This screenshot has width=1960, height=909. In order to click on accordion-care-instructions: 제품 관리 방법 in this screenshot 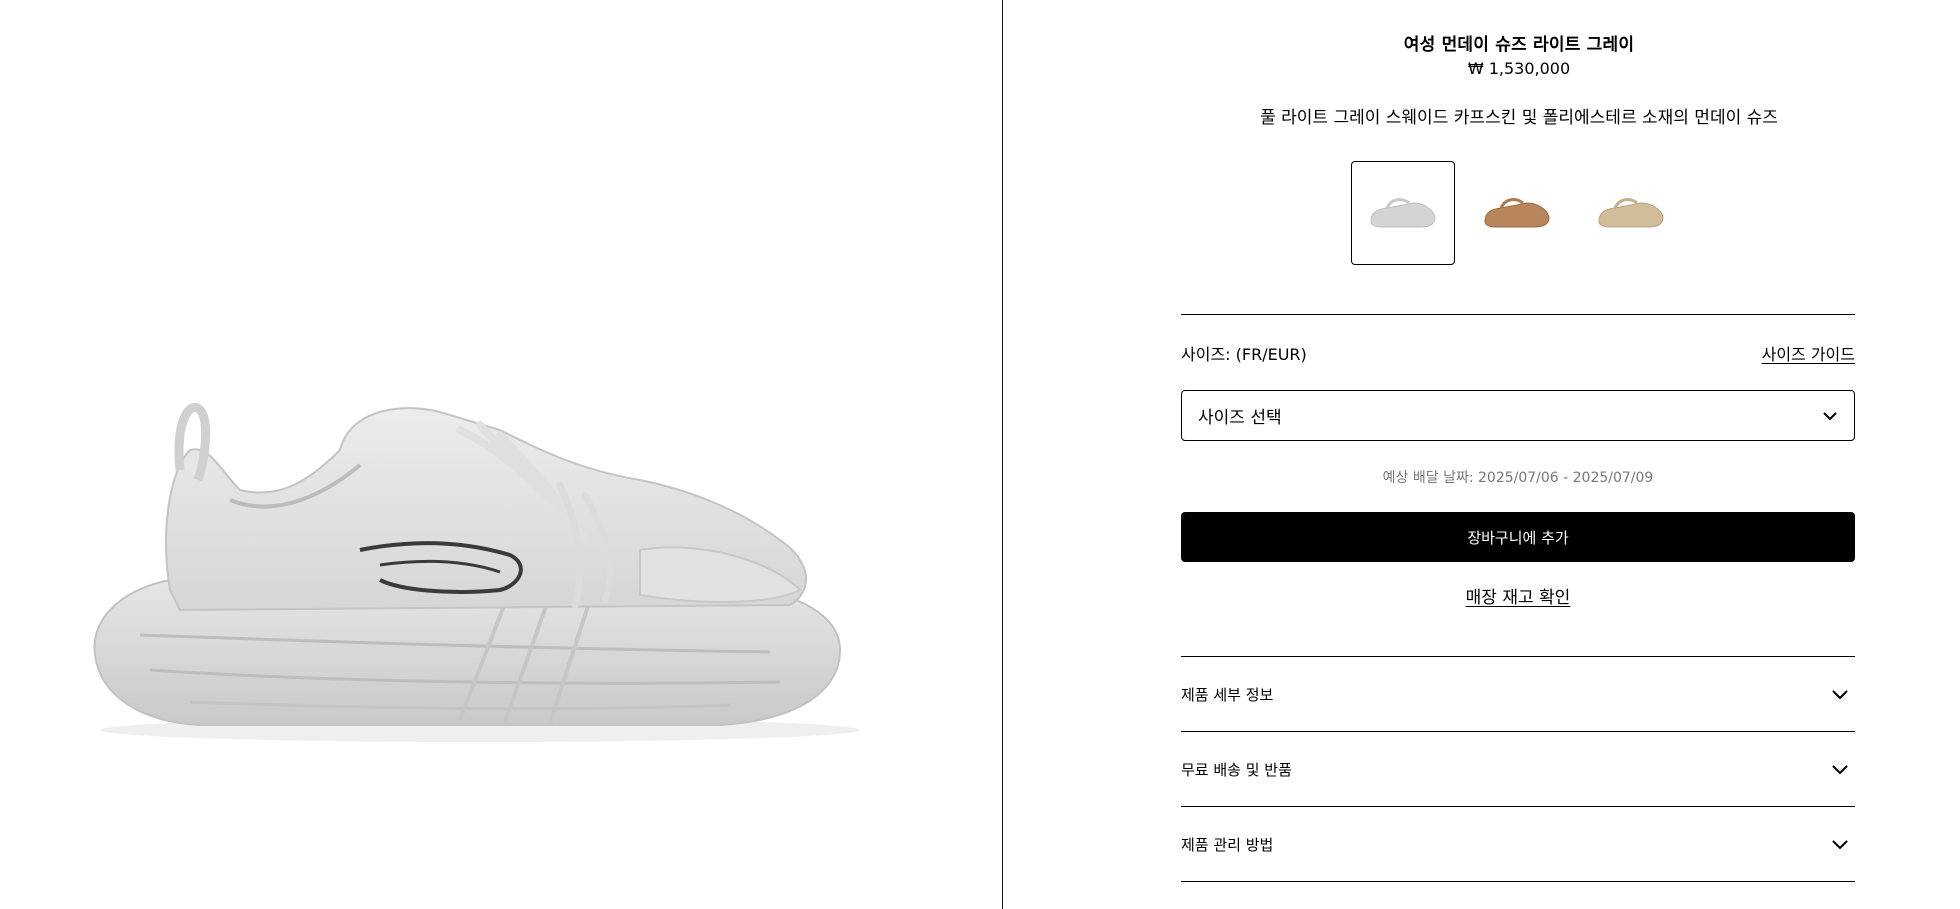, I will do `click(1518, 844)`.